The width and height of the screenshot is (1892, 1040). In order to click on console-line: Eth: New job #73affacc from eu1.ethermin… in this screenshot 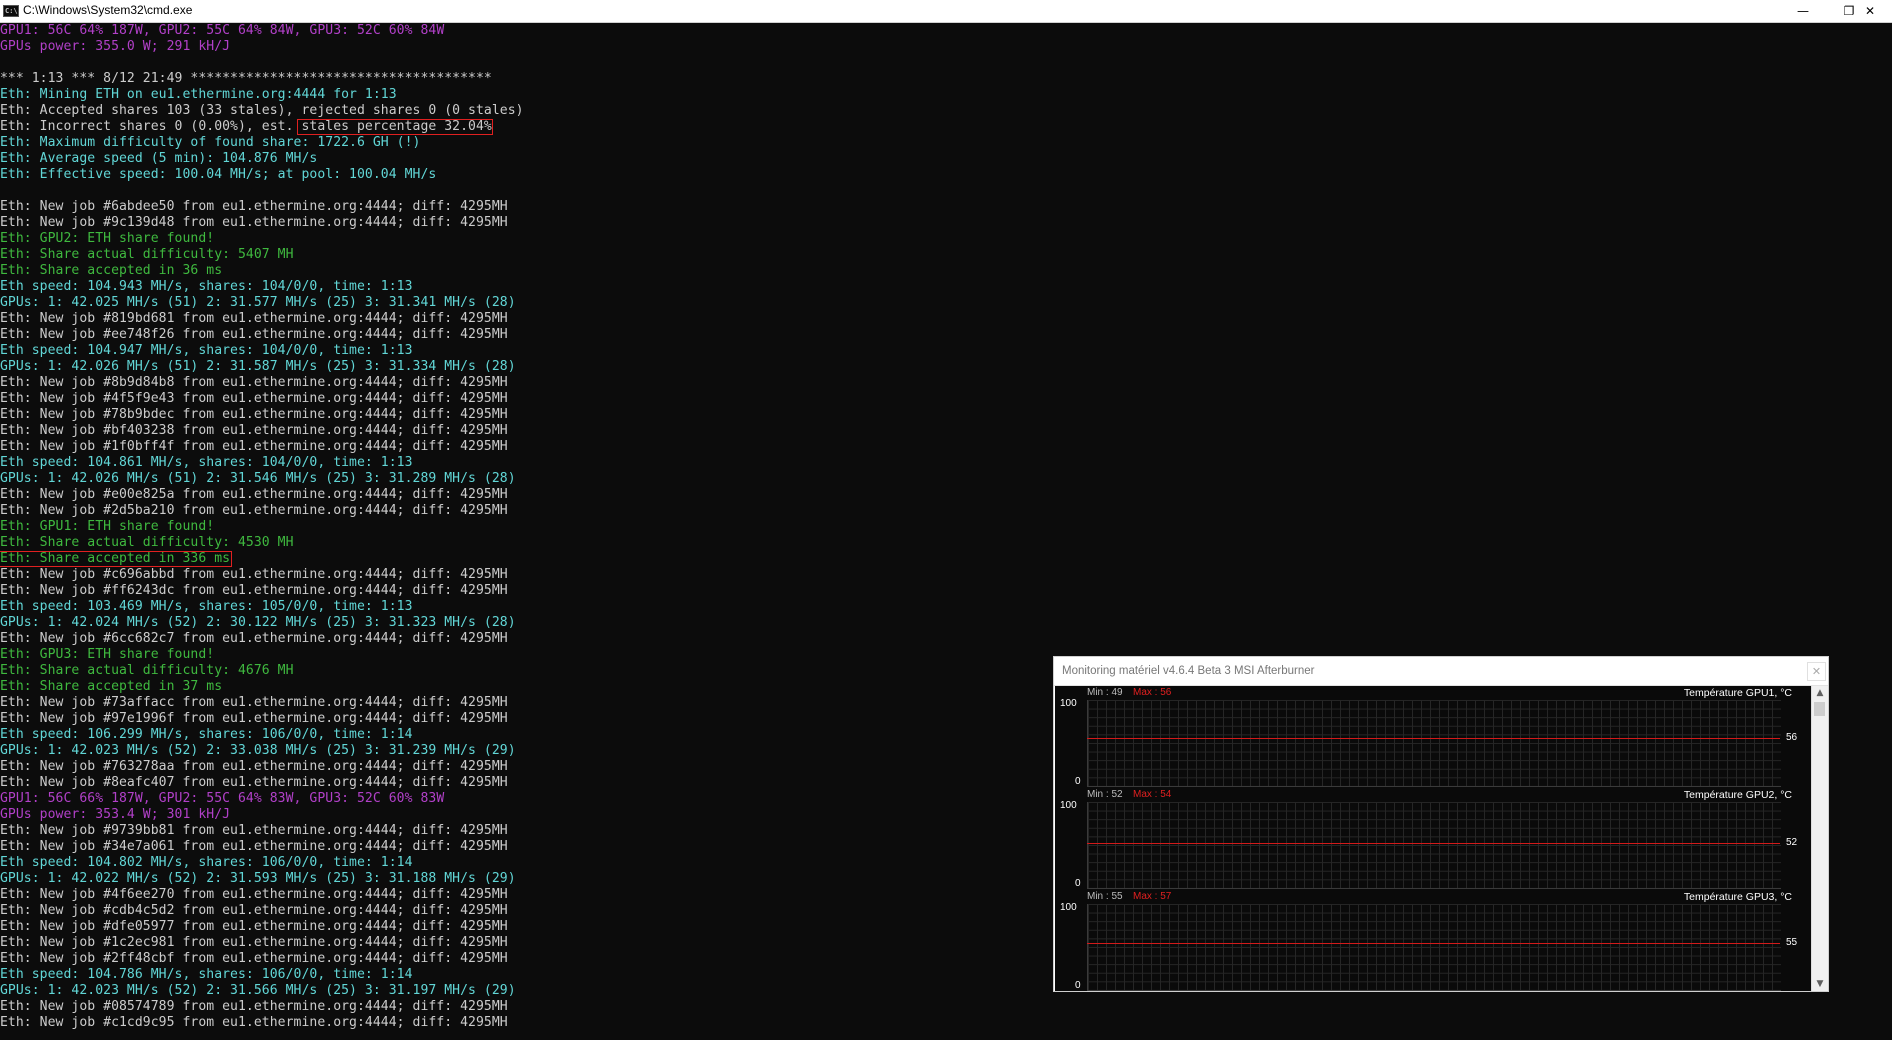, I will do `click(254, 702)`.